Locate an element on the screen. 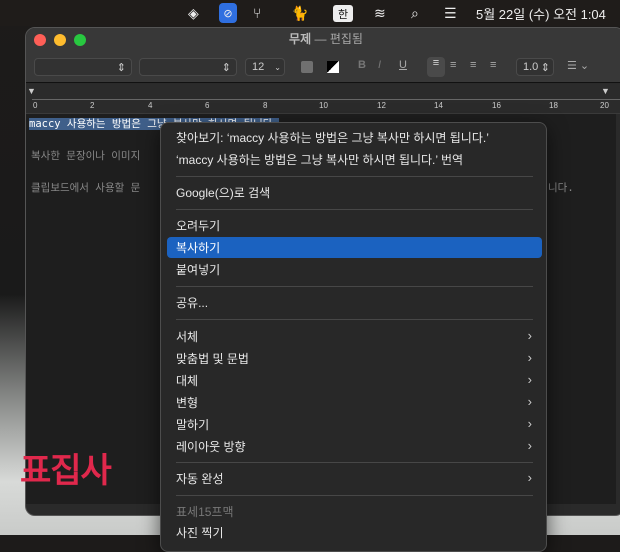 Image resolution: width=620 pixels, height=552 pixels. menu-item-layout-direction: 레이아웃 방향 › is located at coordinates (354, 446).